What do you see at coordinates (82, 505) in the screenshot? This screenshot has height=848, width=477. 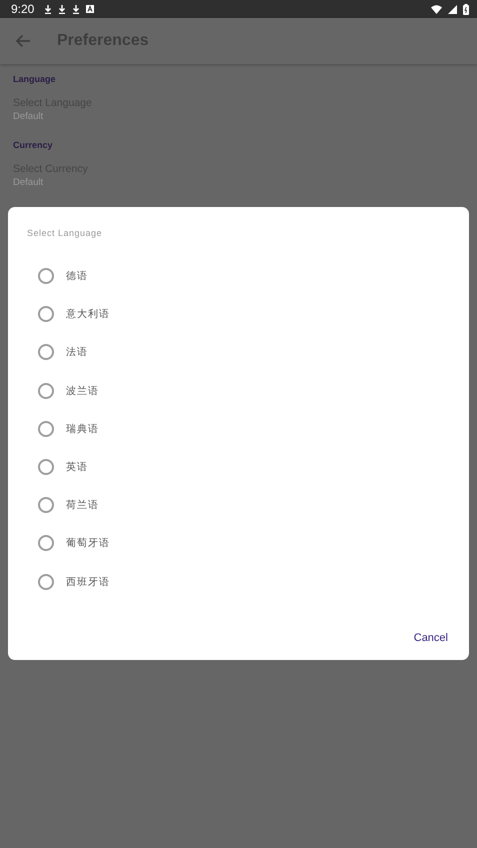 I see `option-label: 荷兰语` at bounding box center [82, 505].